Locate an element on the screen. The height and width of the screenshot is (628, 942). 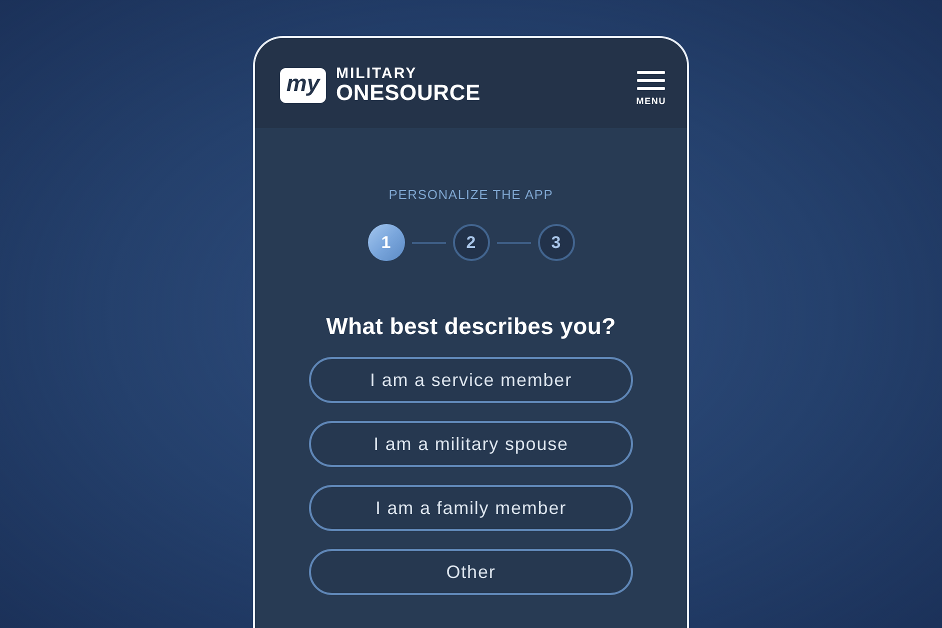
option-button: Other is located at coordinates (471, 572).